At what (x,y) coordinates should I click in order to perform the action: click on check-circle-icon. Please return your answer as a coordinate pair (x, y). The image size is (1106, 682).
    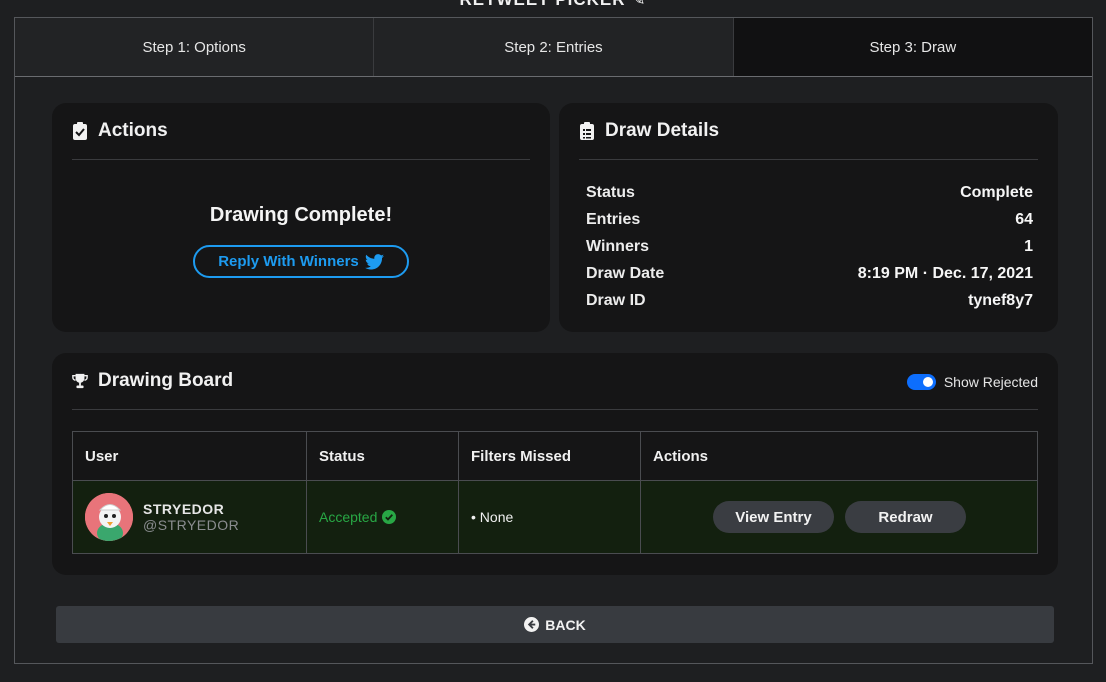
    Looking at the image, I should click on (389, 517).